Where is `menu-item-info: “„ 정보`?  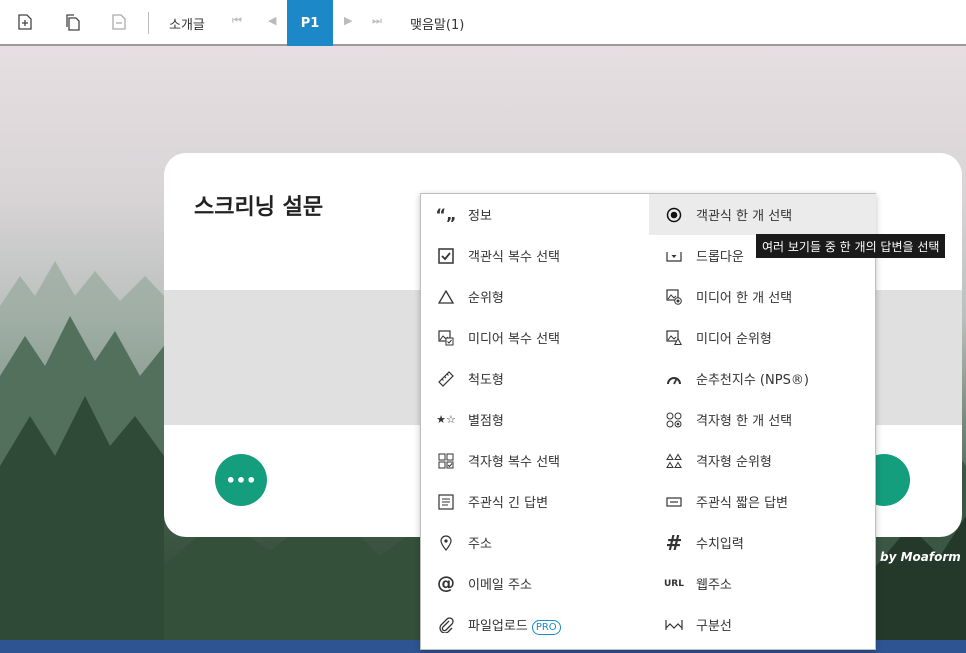 menu-item-info: “„ 정보 is located at coordinates (534, 214).